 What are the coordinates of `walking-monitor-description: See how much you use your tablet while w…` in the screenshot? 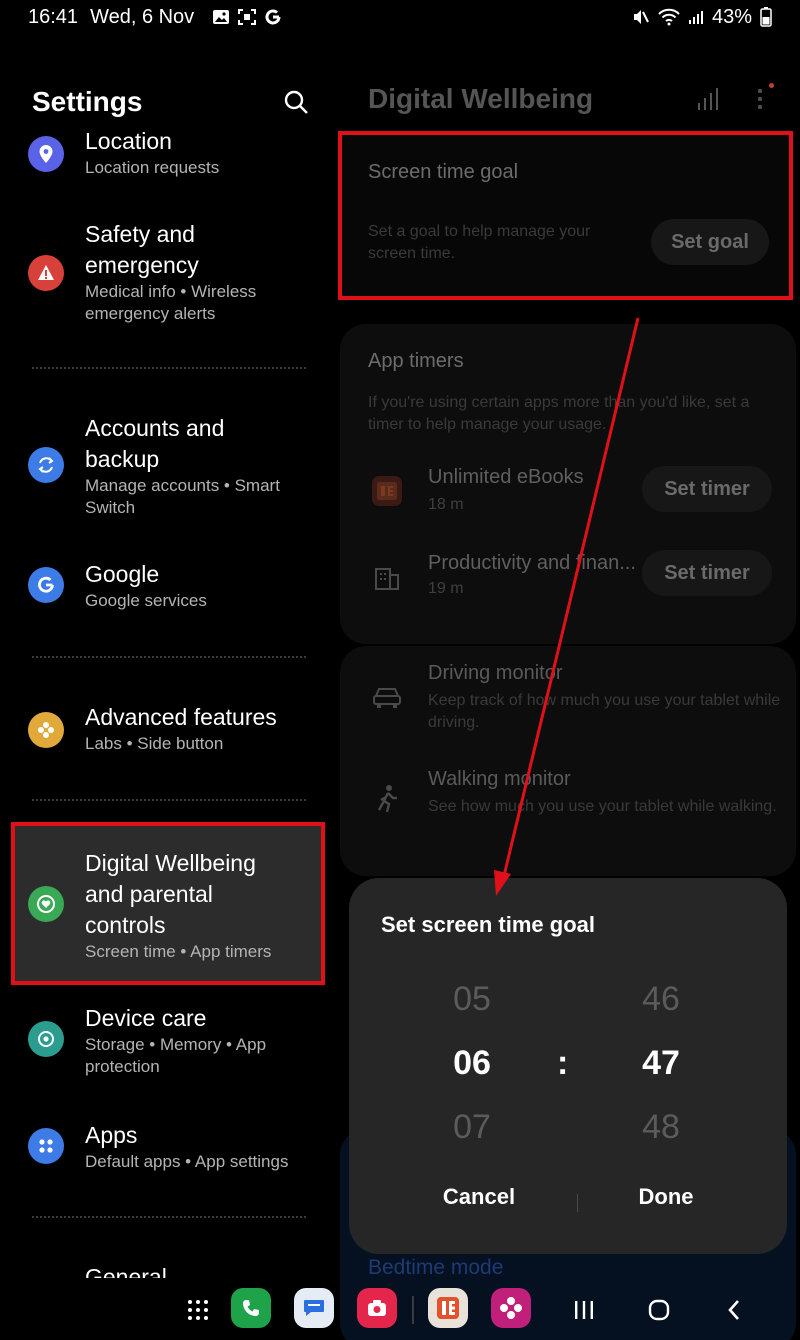 It's located at (602, 806).